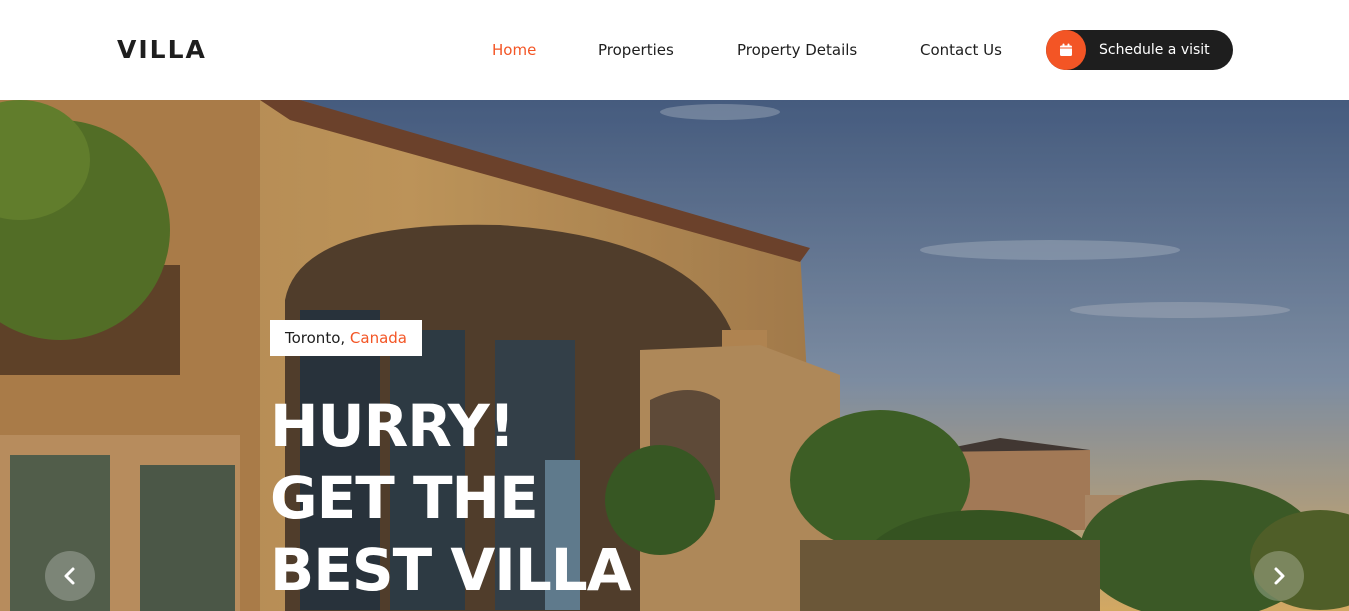 The width and height of the screenshot is (1349, 611). I want to click on schedule-visit-button: Schedule a visit, so click(1139, 50).